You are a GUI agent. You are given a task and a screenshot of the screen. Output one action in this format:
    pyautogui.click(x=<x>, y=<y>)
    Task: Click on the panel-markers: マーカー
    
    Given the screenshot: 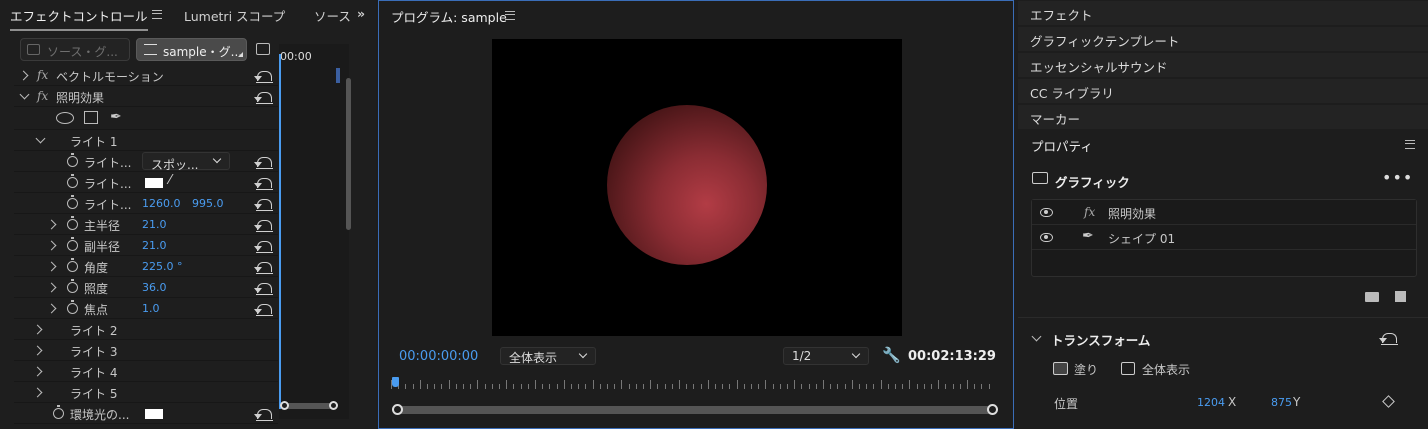 What is the action you would take?
    pyautogui.click(x=1223, y=117)
    